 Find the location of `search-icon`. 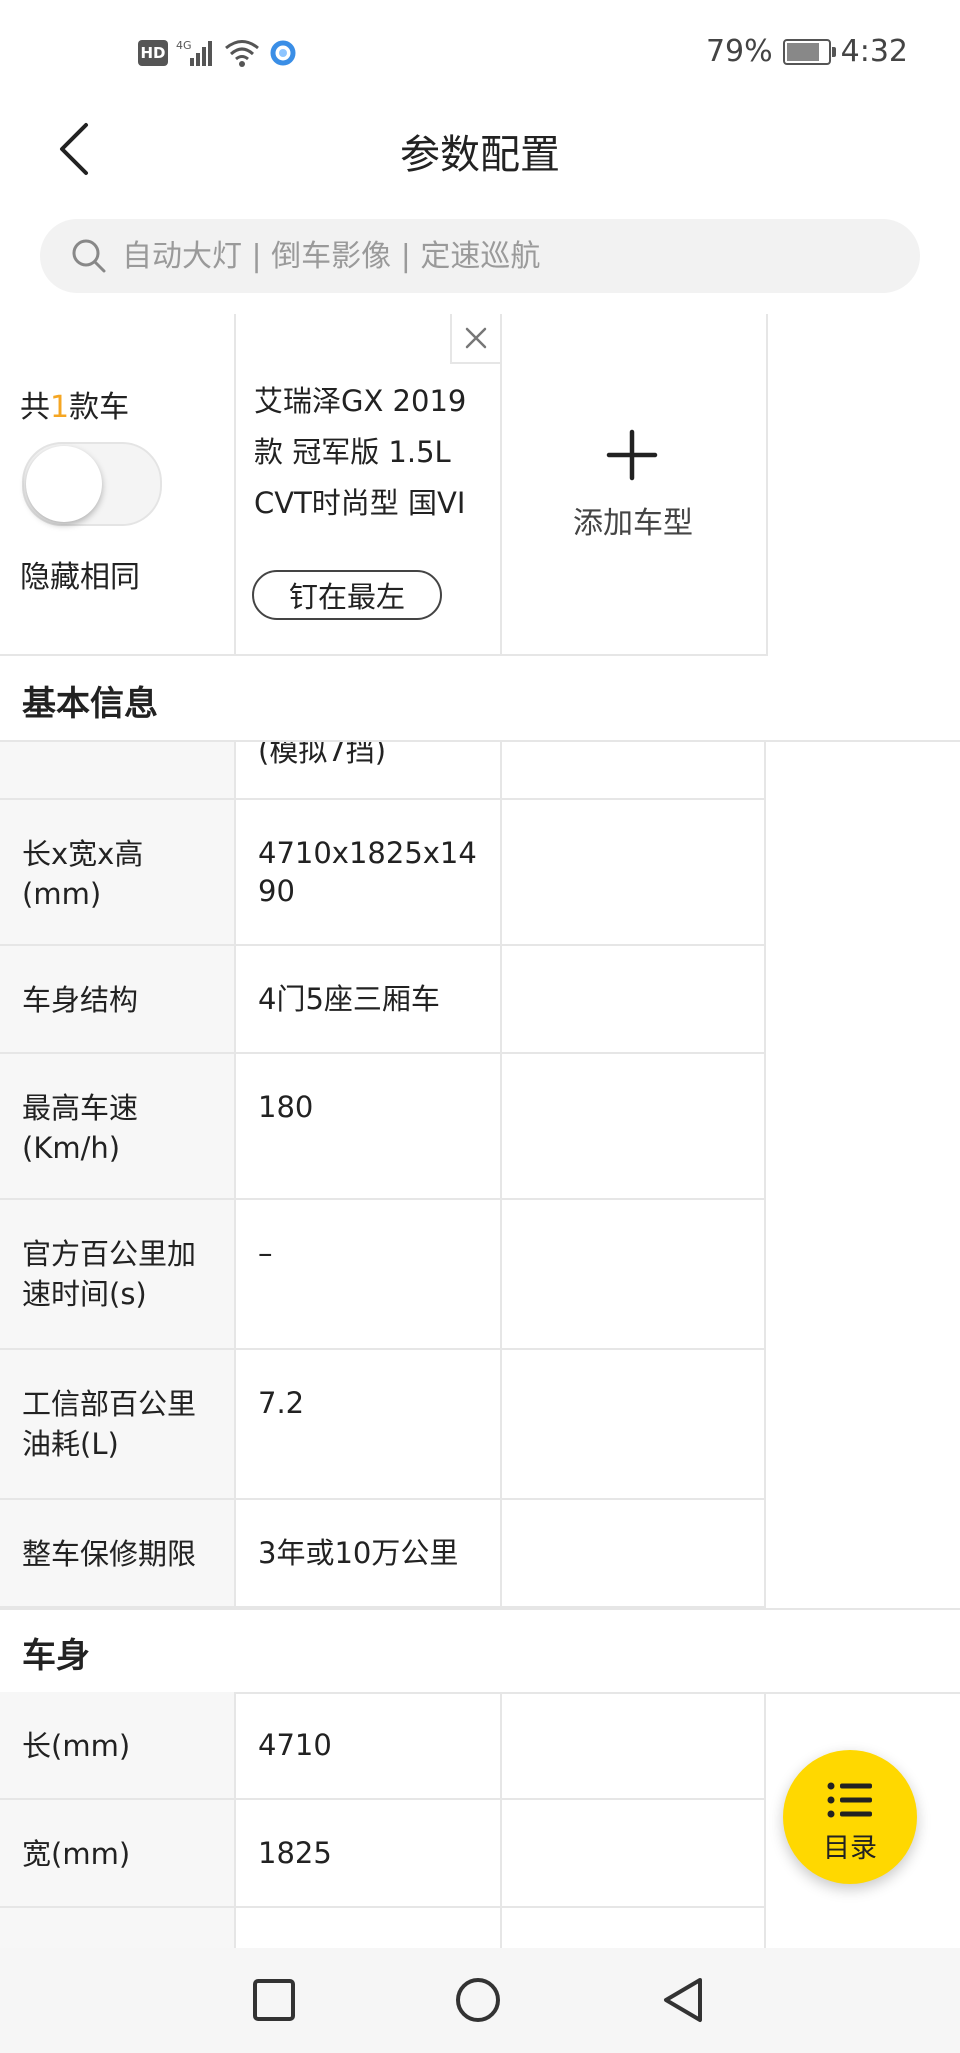

search-icon is located at coordinates (89, 256).